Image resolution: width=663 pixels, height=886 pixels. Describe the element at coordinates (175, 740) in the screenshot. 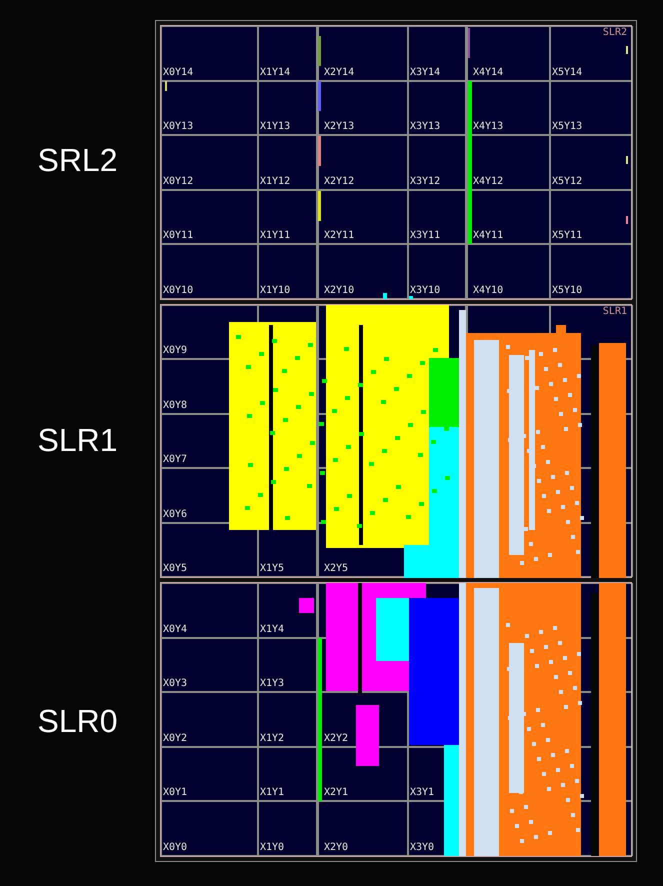

I see `clock-region-label: X0Y2` at that location.